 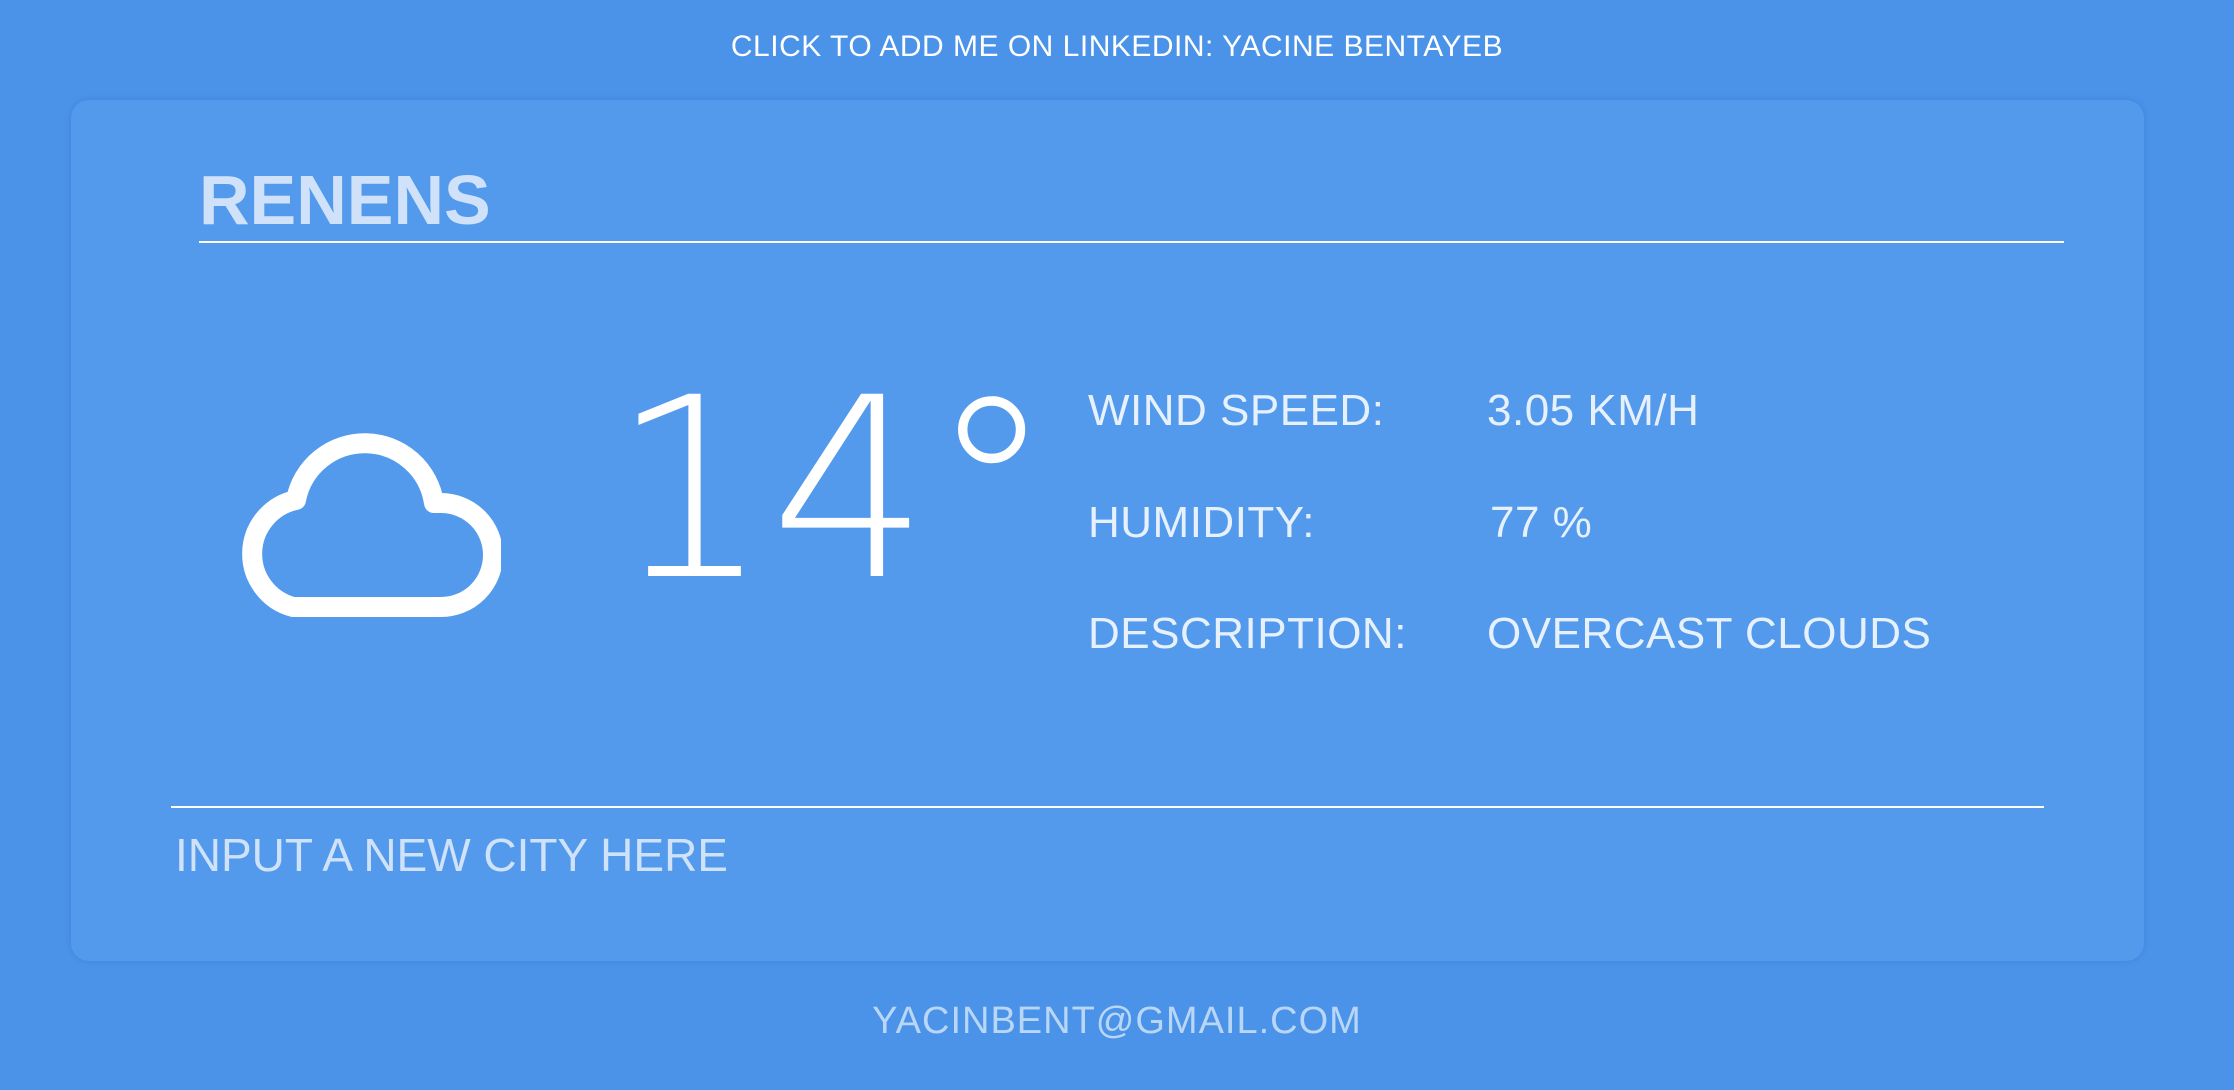 What do you see at coordinates (1201, 522) in the screenshot?
I see `humidity-label: HUMIDITY:` at bounding box center [1201, 522].